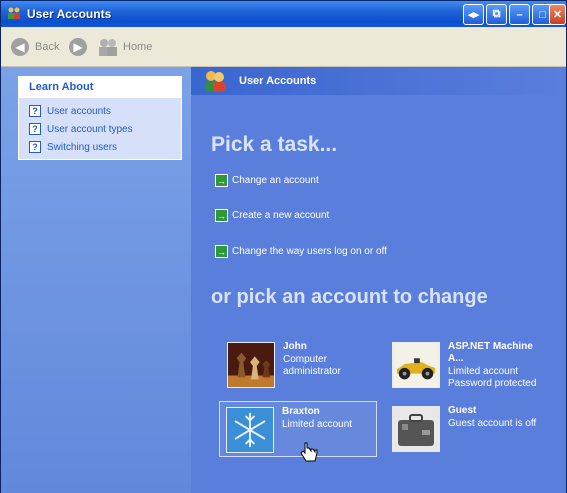  What do you see at coordinates (492, 383) in the screenshot?
I see `account-password-status: Password protected` at bounding box center [492, 383].